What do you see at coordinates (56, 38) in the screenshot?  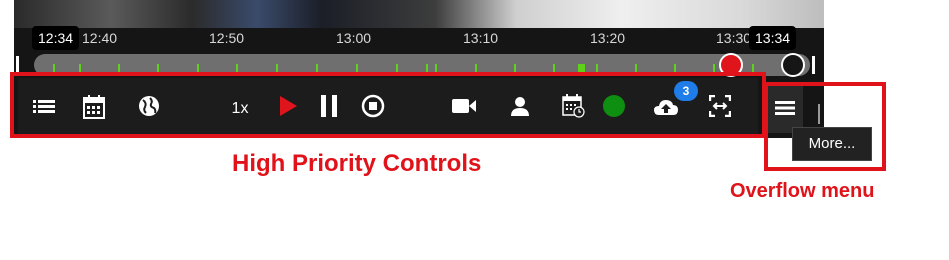 I see `current-time: 12:34` at bounding box center [56, 38].